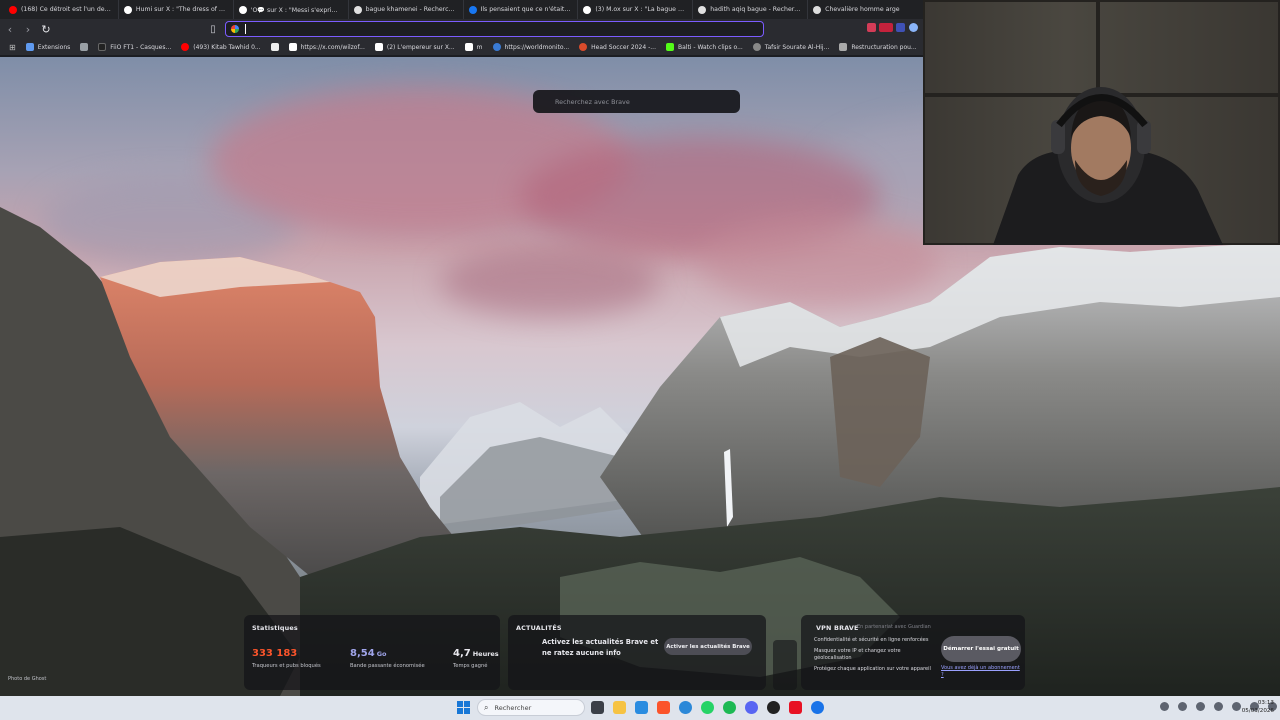  Describe the element at coordinates (10, 29) in the screenshot. I see `back-arrow-icon: ‹` at that location.